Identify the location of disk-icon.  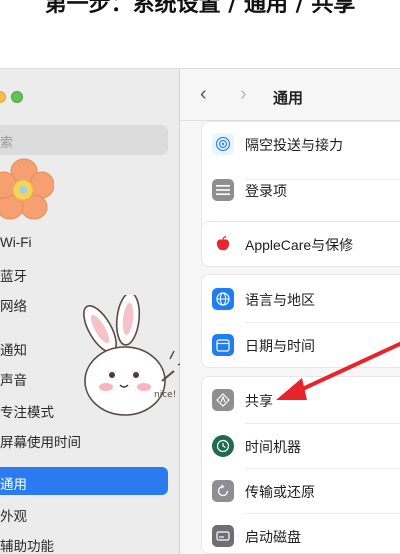
(223, 536).